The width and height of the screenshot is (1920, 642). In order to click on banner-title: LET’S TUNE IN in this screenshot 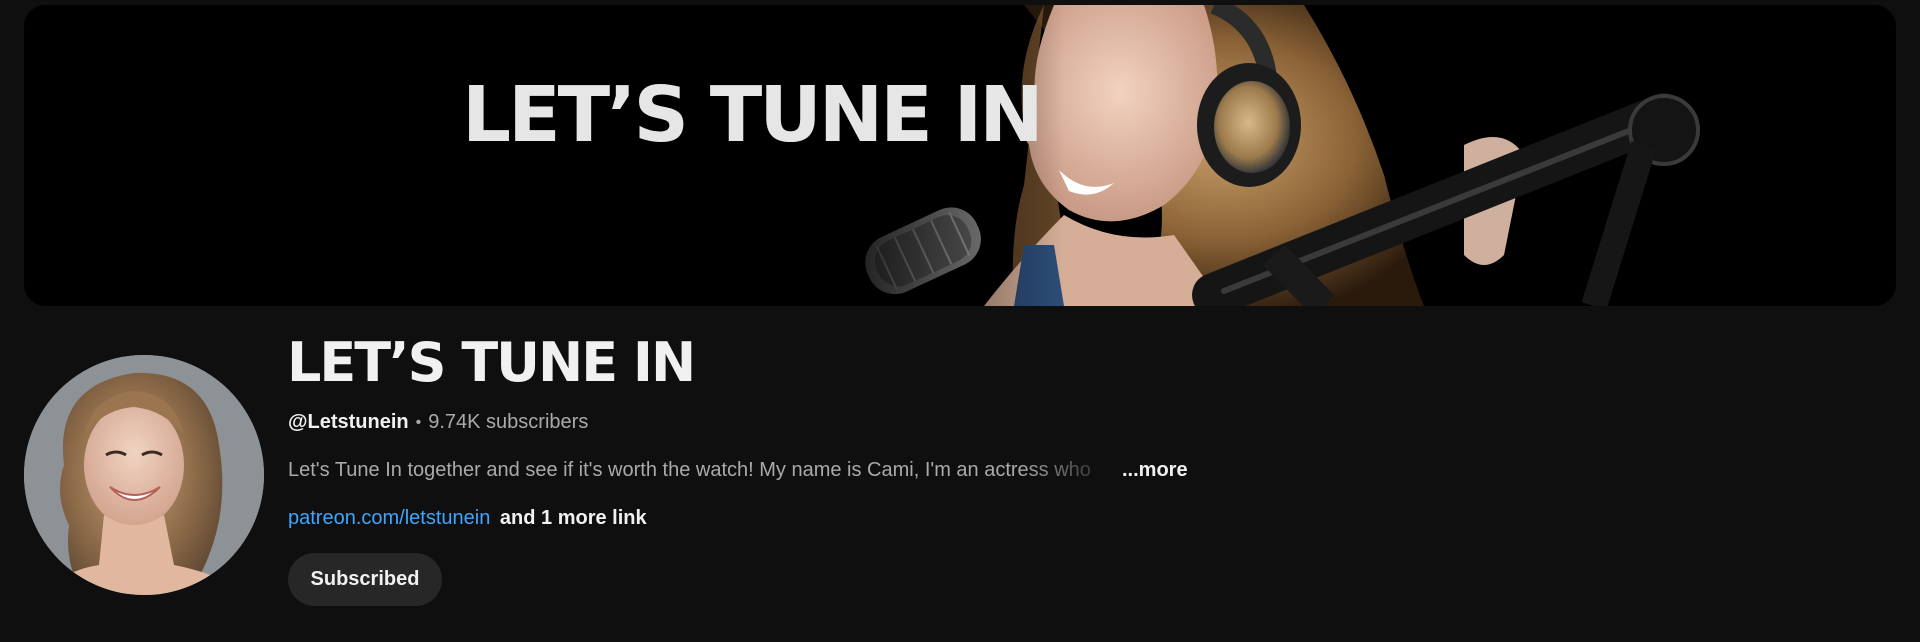, I will do `click(753, 115)`.